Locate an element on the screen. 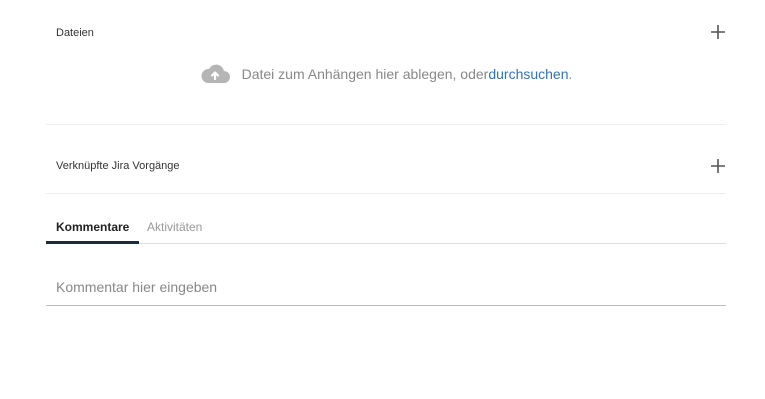 The width and height of the screenshot is (765, 399). tab-comments: Kommentare is located at coordinates (93, 231).